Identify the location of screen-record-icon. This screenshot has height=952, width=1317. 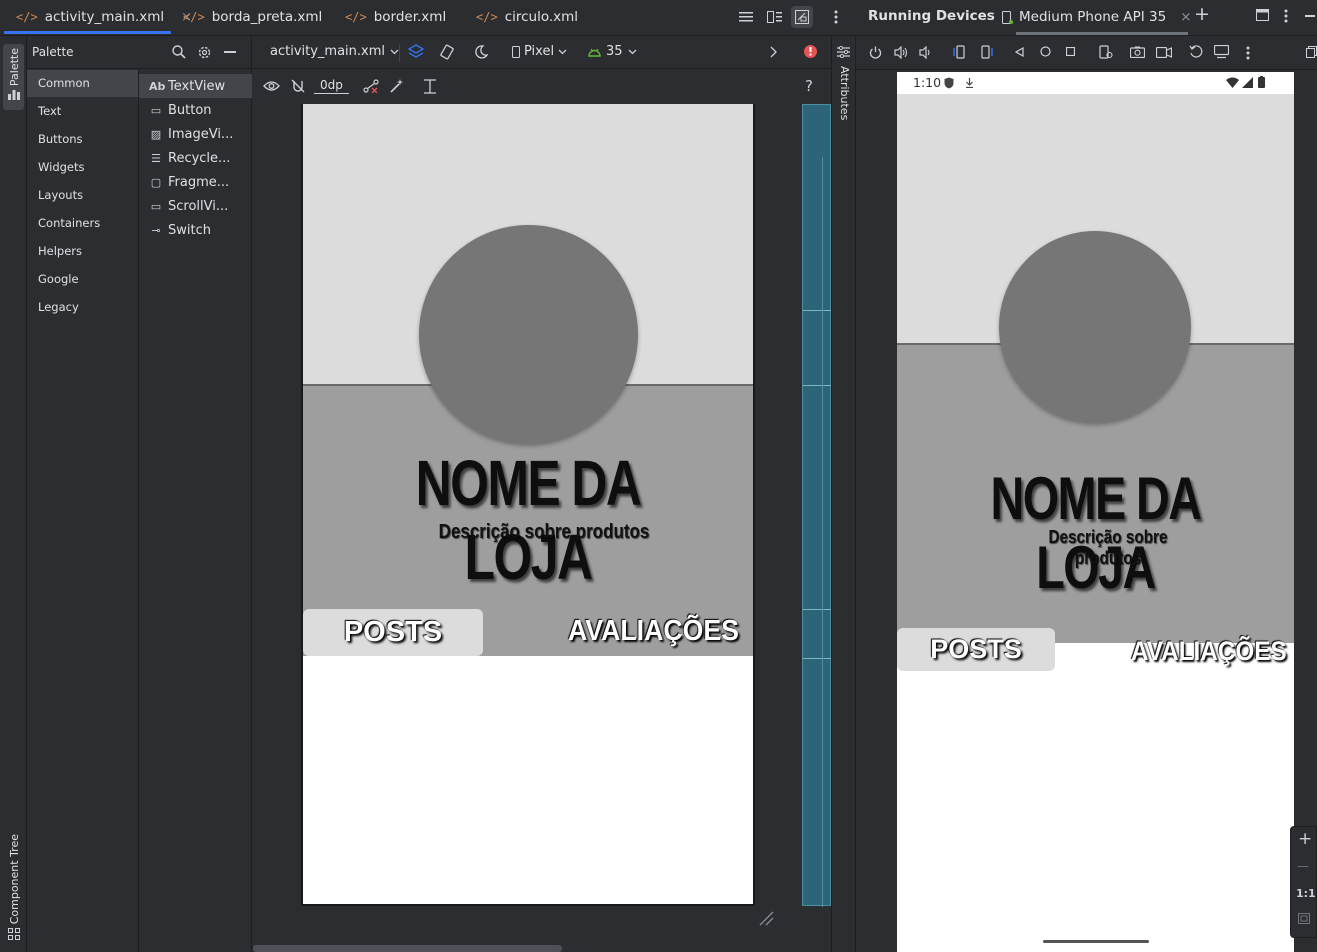
(1164, 52).